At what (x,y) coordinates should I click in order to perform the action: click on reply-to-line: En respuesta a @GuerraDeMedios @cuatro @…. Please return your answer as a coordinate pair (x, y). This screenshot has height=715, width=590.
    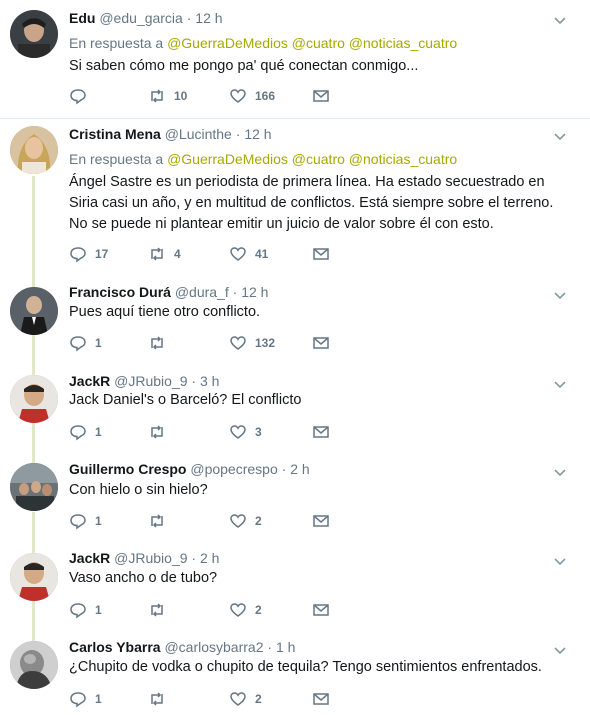
    Looking at the image, I should click on (263, 43).